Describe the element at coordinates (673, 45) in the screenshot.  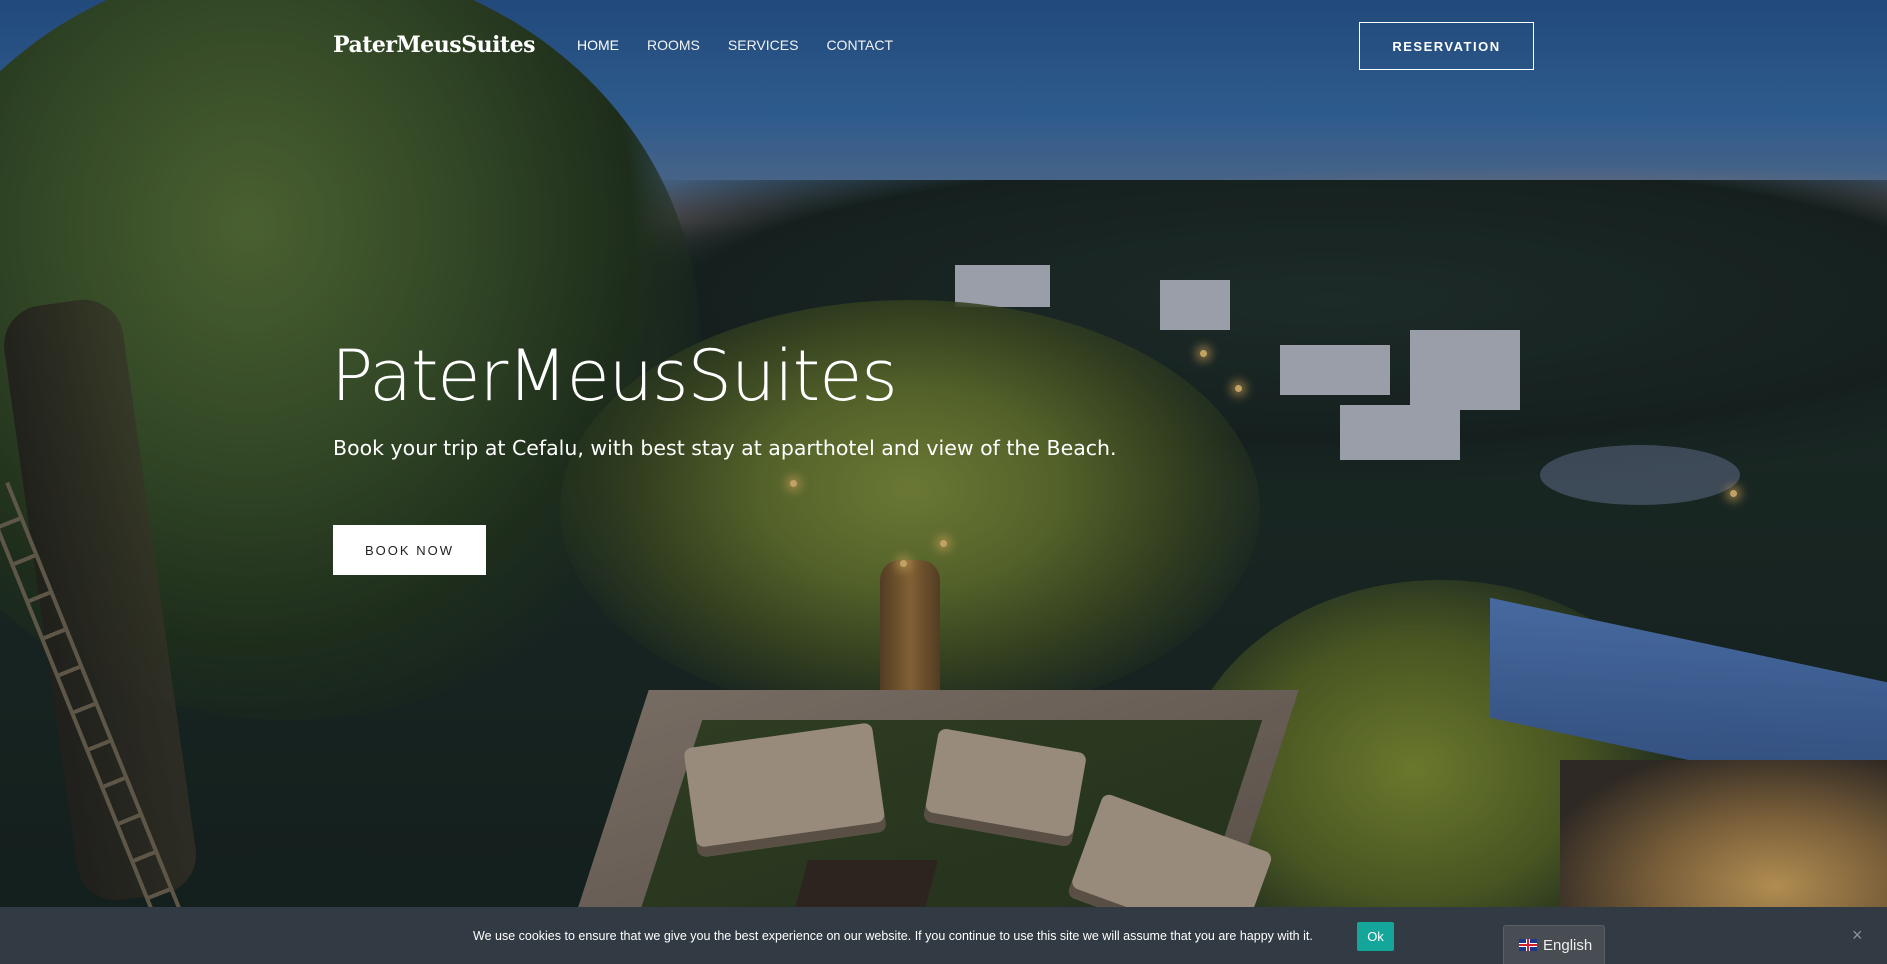
I see `nav-rooms: ROOMS` at that location.